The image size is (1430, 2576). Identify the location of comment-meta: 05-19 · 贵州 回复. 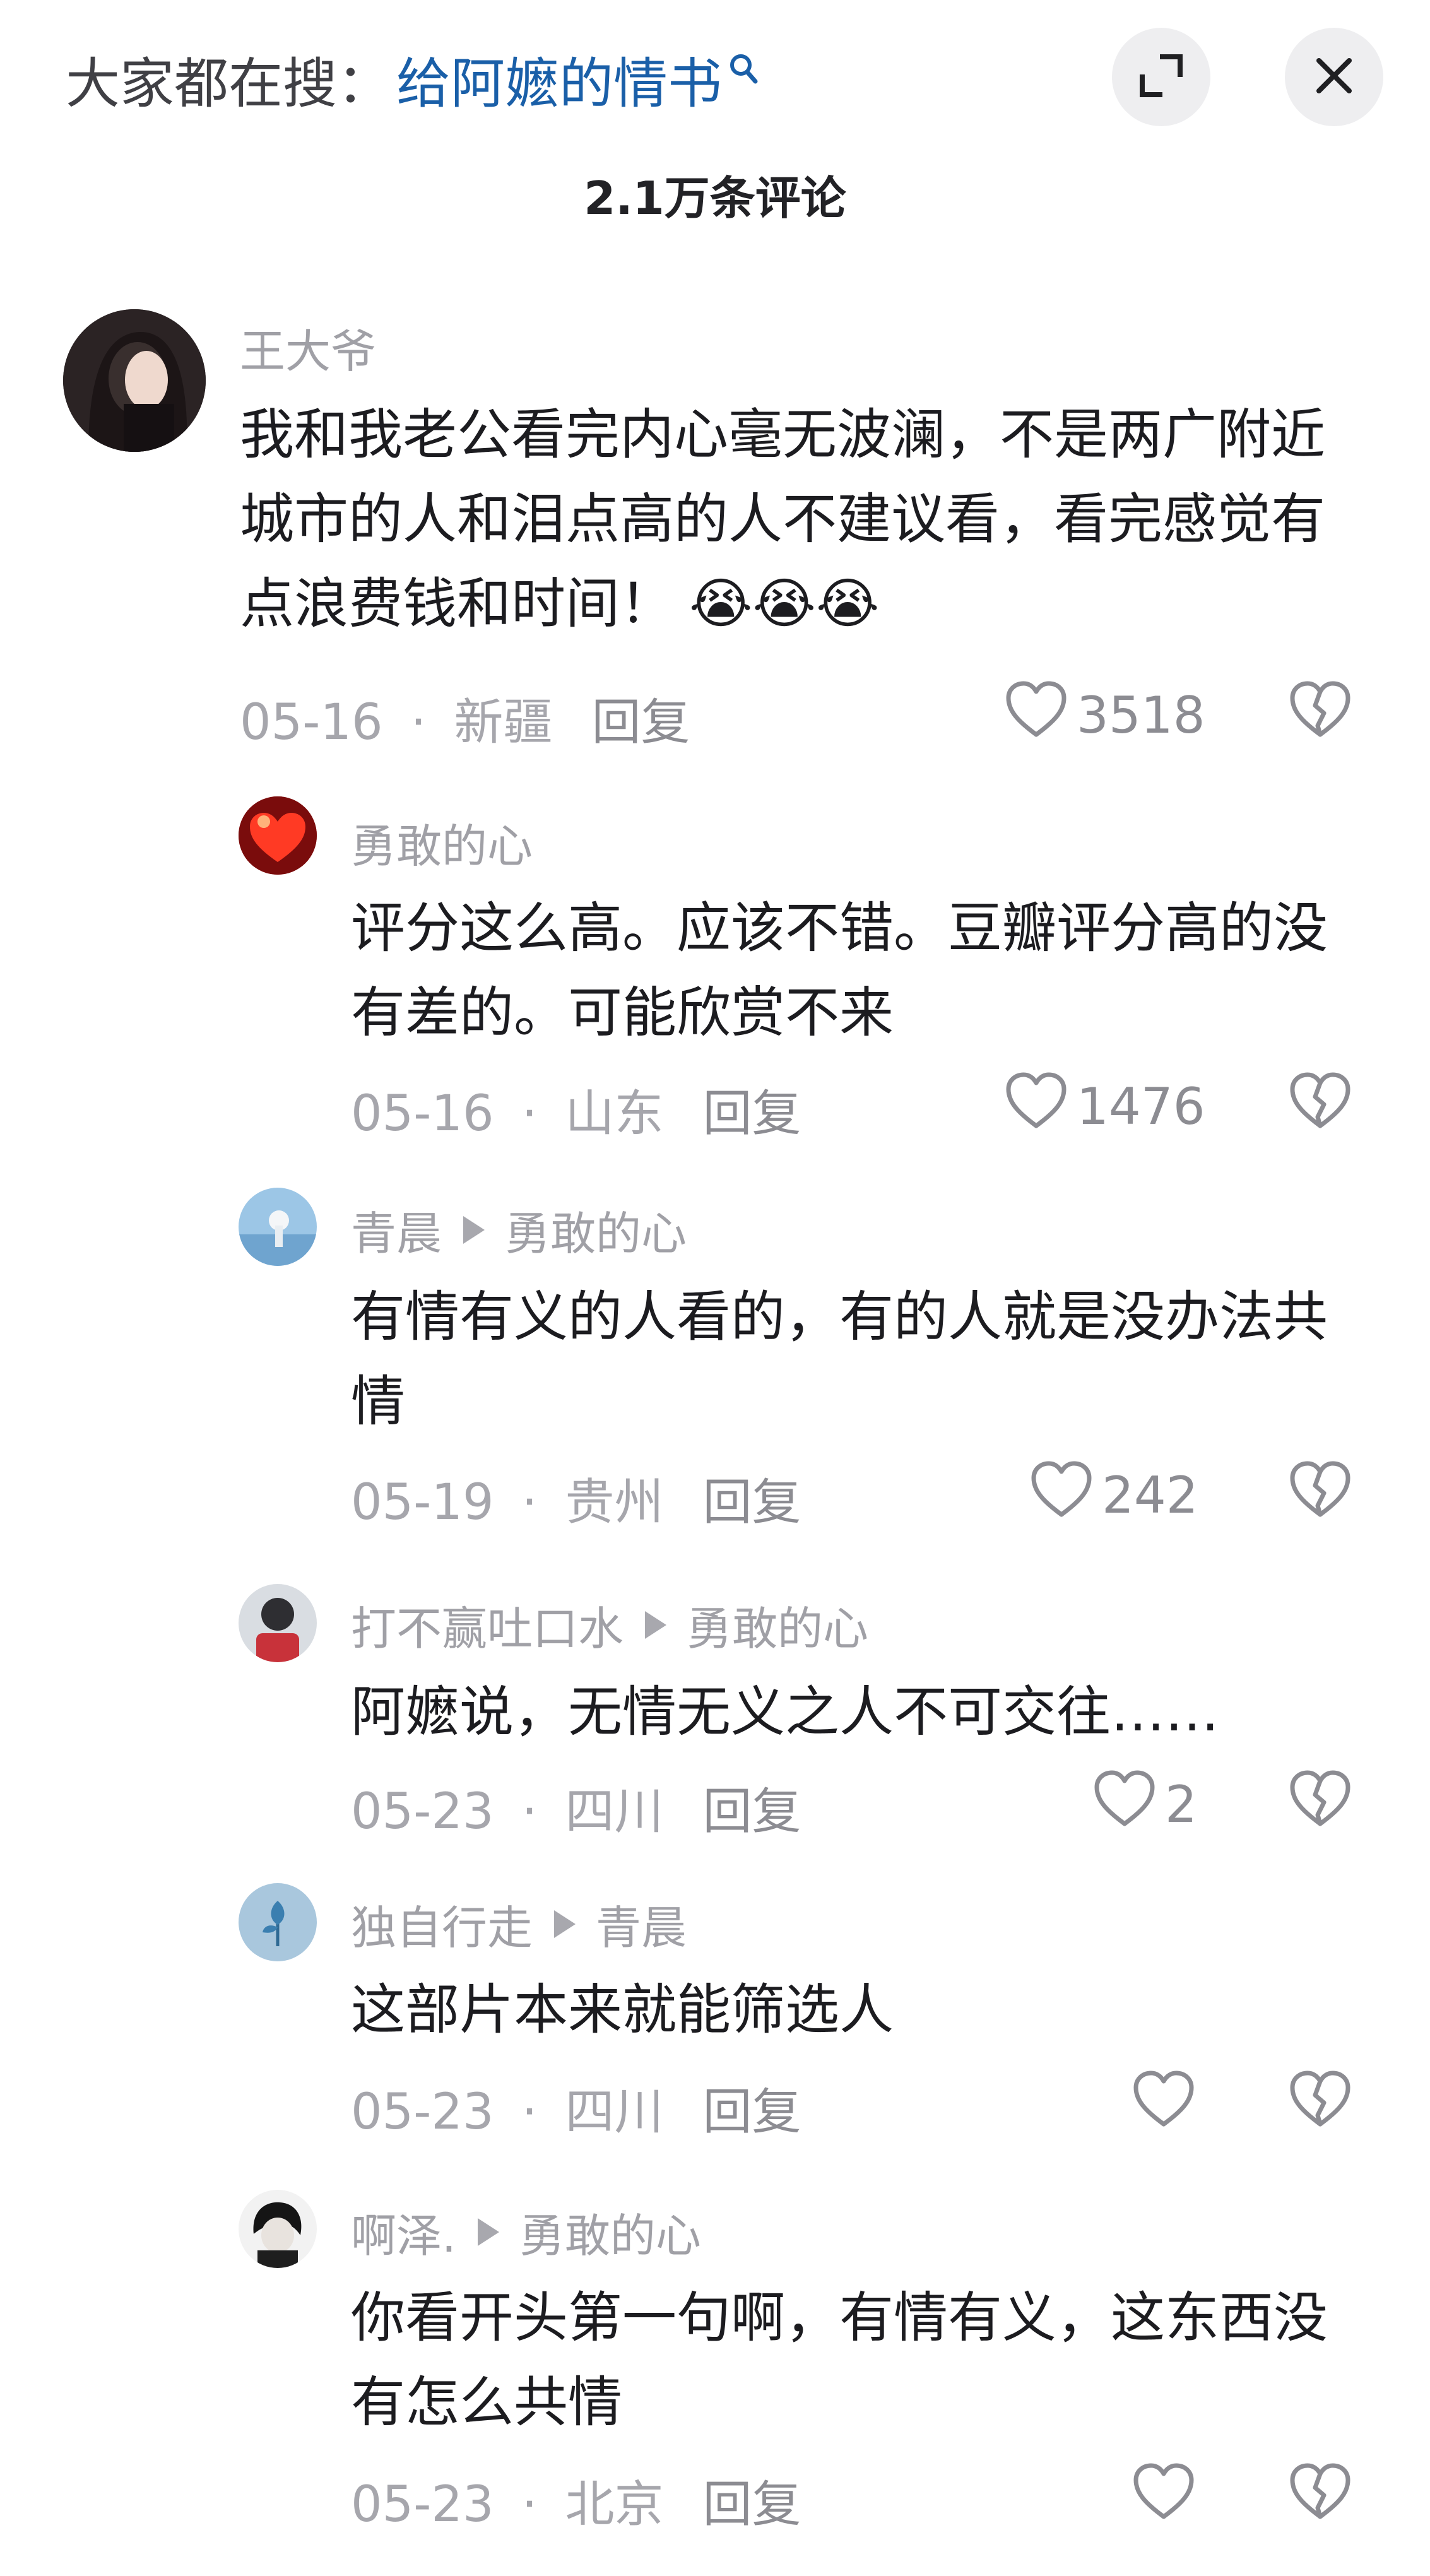
(576, 1498).